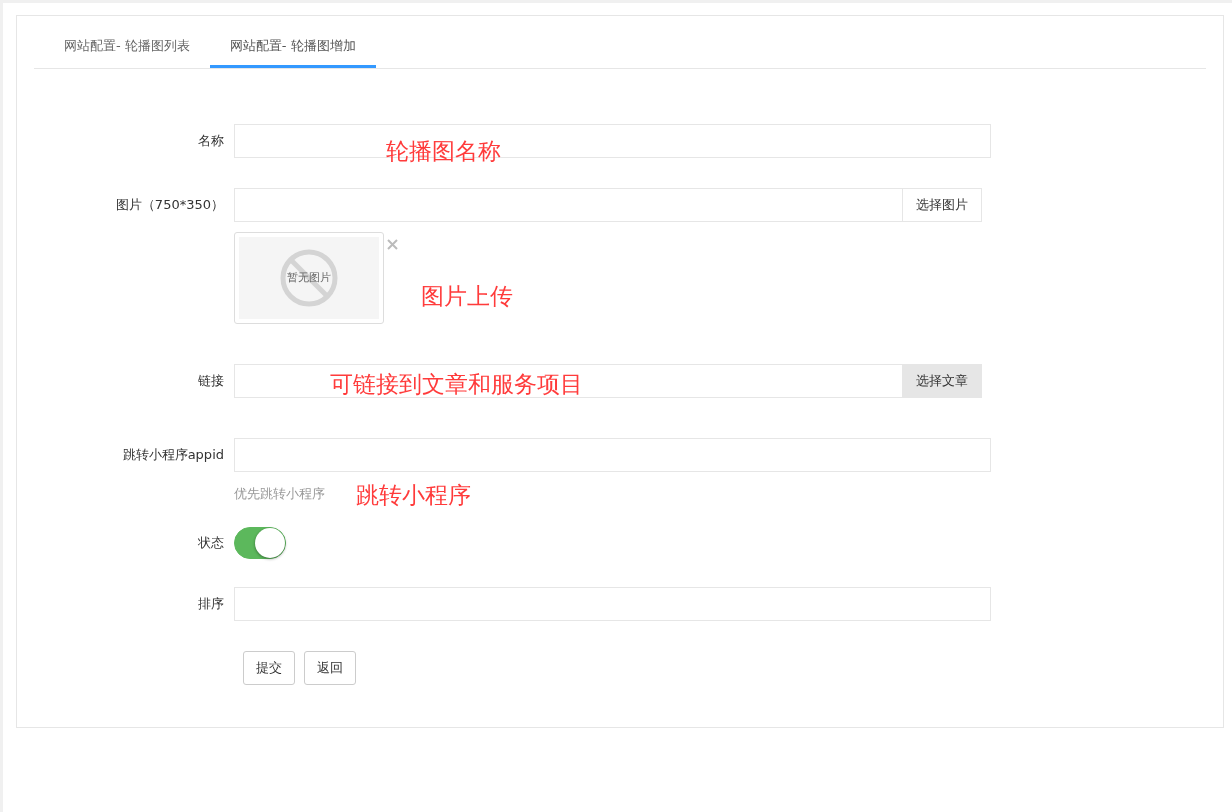  Describe the element at coordinates (127, 47) in the screenshot. I see `tab: 网站配置- 轮播图列表` at that location.